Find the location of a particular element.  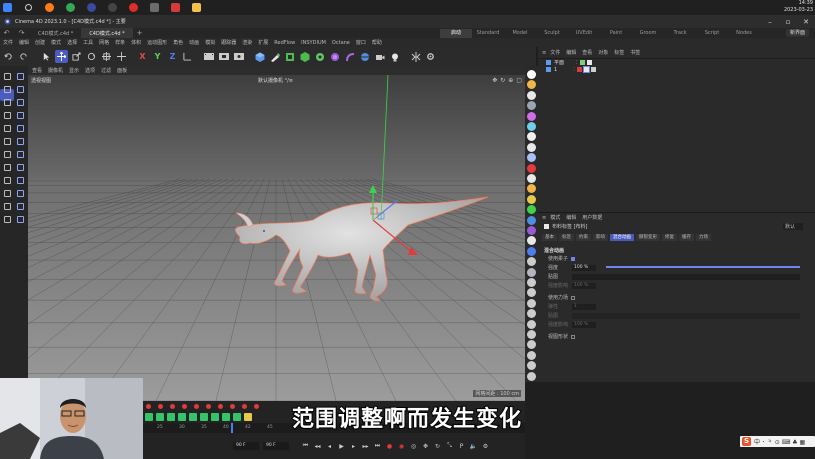

axis-mode-icon is located at coordinates (7, 128).